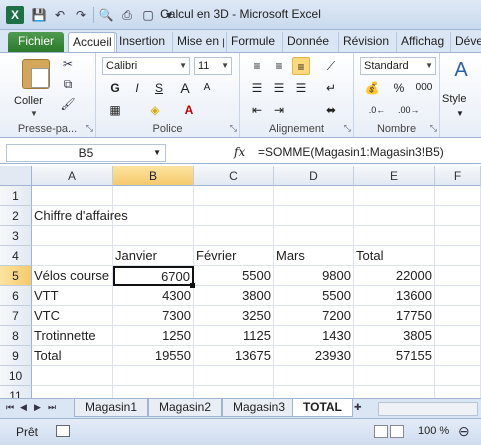 The width and height of the screenshot is (481, 445). Describe the element at coordinates (111, 408) in the screenshot. I see `sheet-tab-magasin1: Magasin1` at that location.